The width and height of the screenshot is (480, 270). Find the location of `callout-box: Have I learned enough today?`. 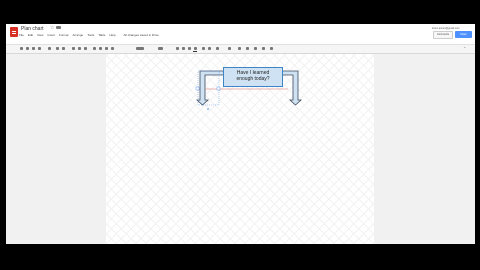

callout-box: Have I learned enough today? is located at coordinates (253, 77).